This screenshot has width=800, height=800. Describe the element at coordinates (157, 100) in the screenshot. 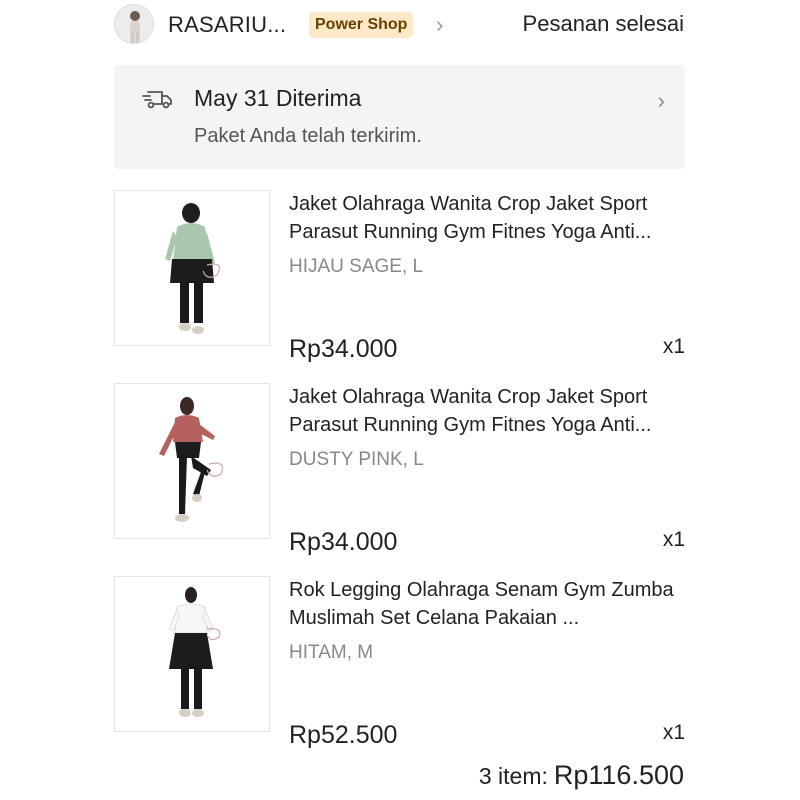

I see `delivery-truck-icon` at that location.